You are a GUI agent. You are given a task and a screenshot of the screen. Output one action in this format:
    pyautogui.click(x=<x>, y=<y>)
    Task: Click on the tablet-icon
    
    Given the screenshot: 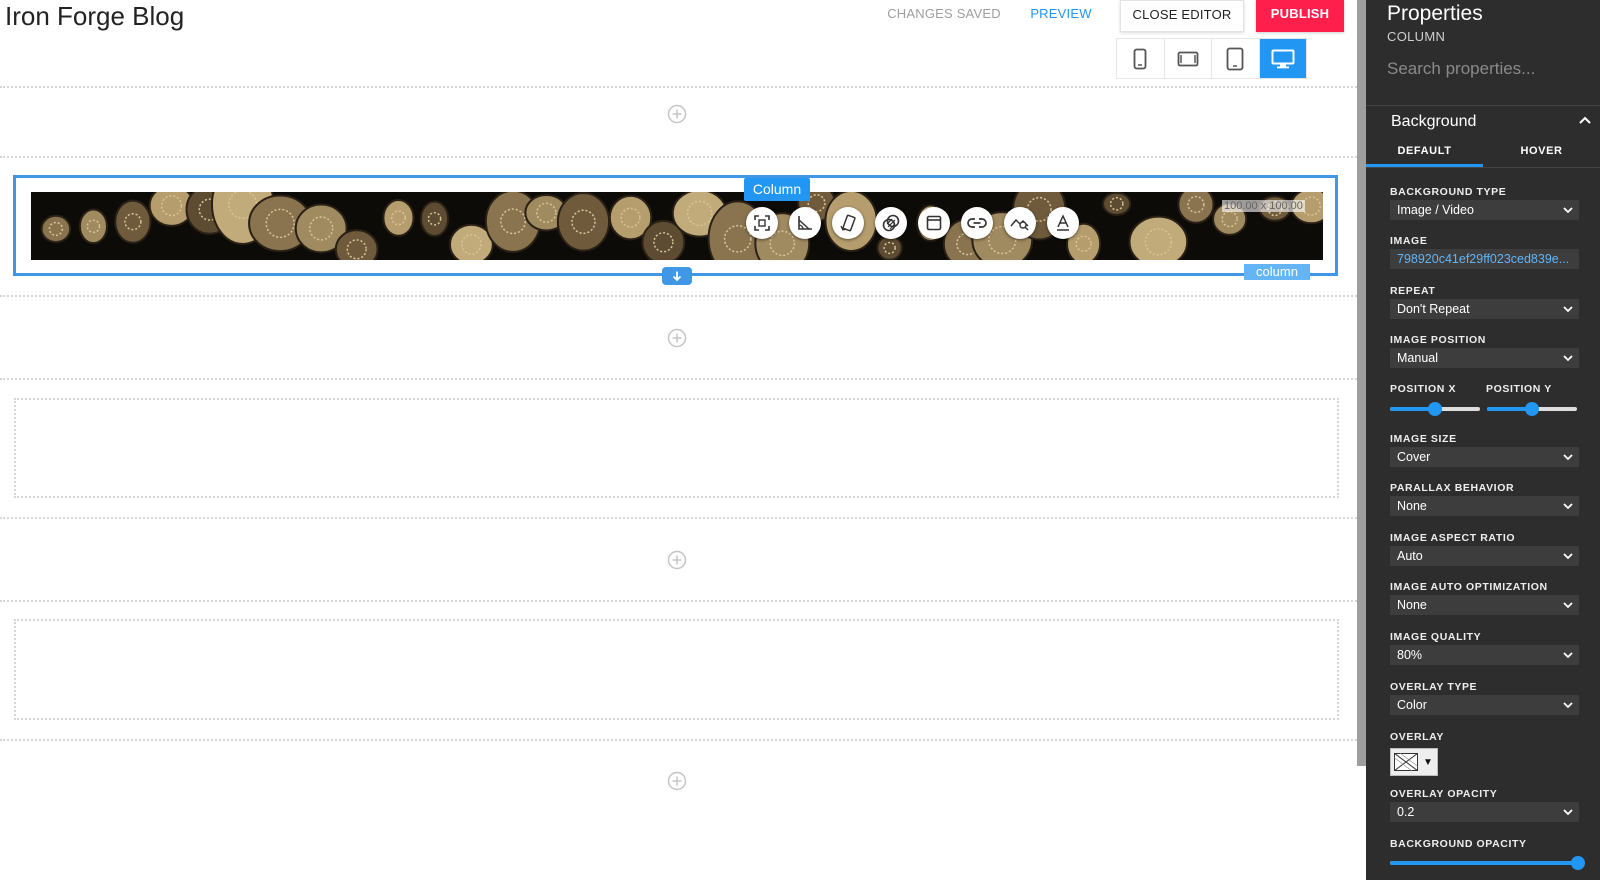 What is the action you would take?
    pyautogui.click(x=1235, y=58)
    